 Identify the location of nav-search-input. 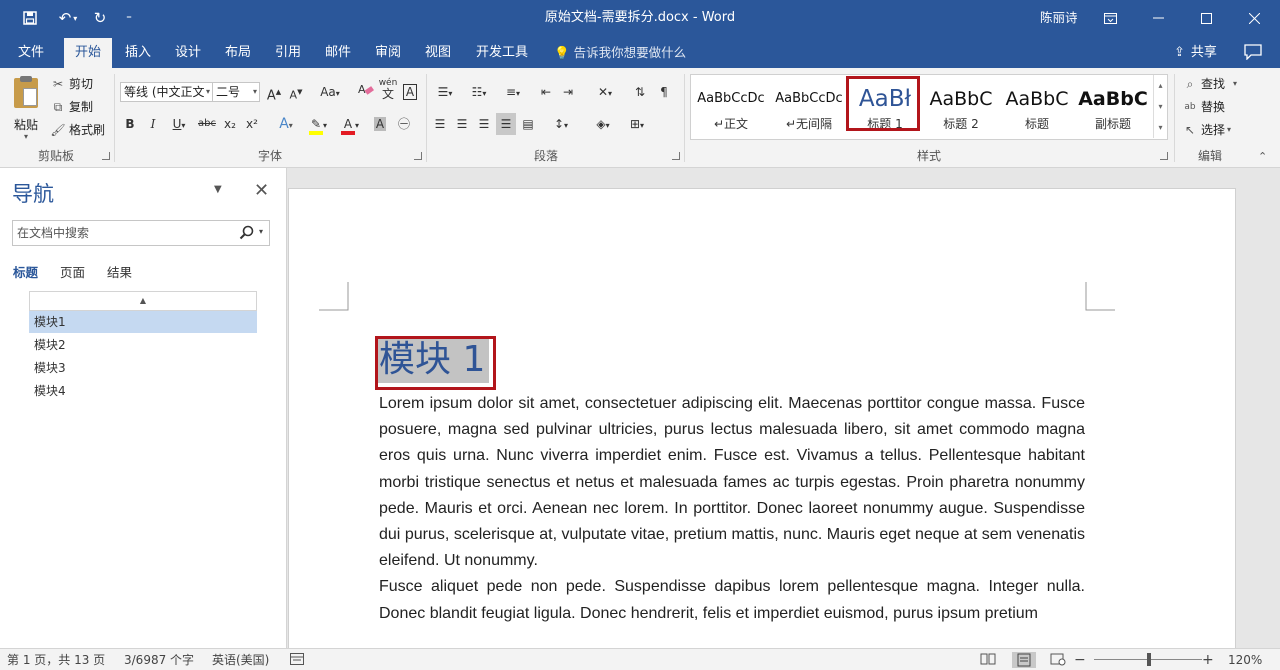
(124, 233).